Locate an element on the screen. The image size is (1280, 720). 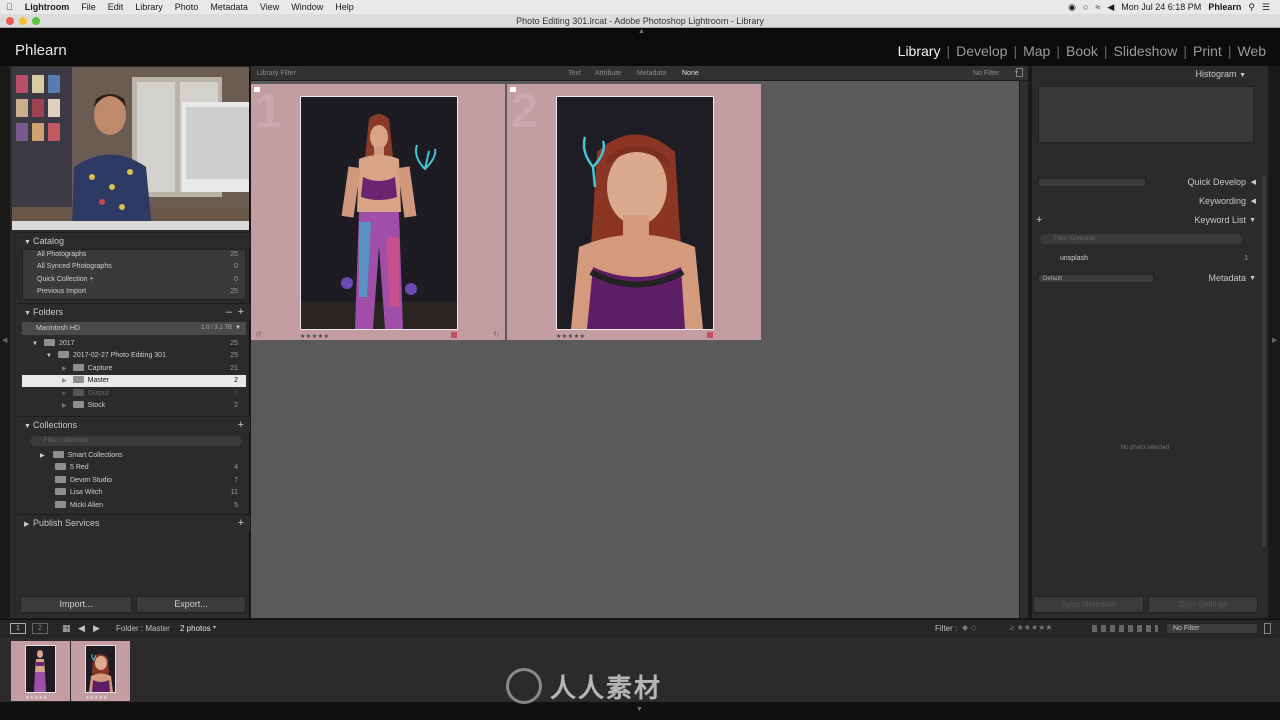
menu-edit: Edit is located at coordinates (116, 7).